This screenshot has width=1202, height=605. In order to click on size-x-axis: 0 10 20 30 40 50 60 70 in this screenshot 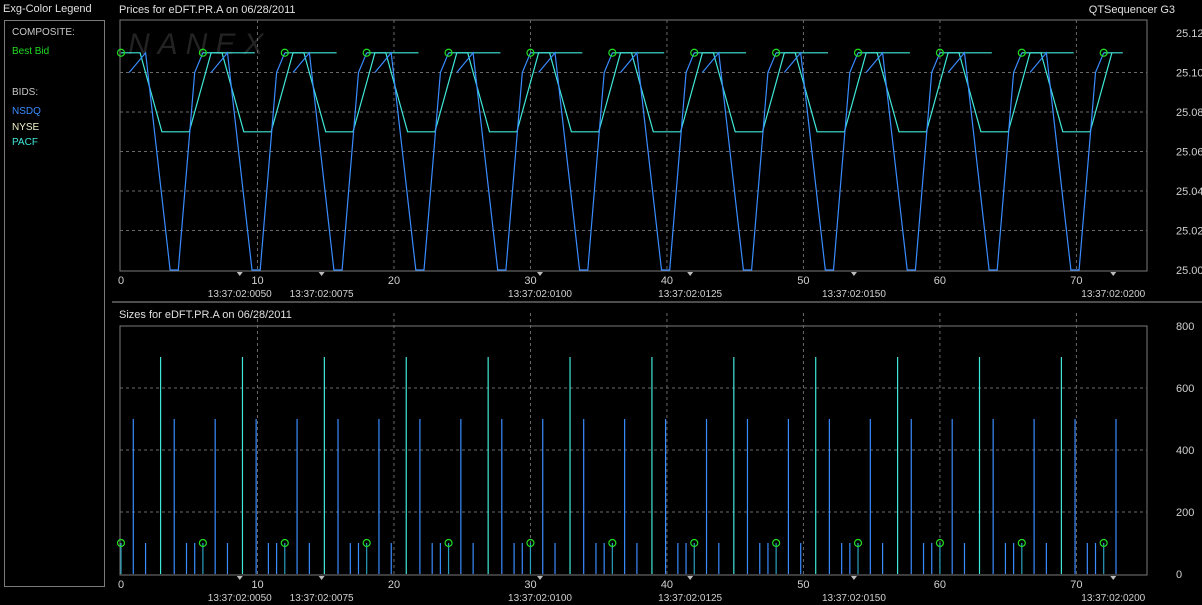, I will do `click(600, 585)`.